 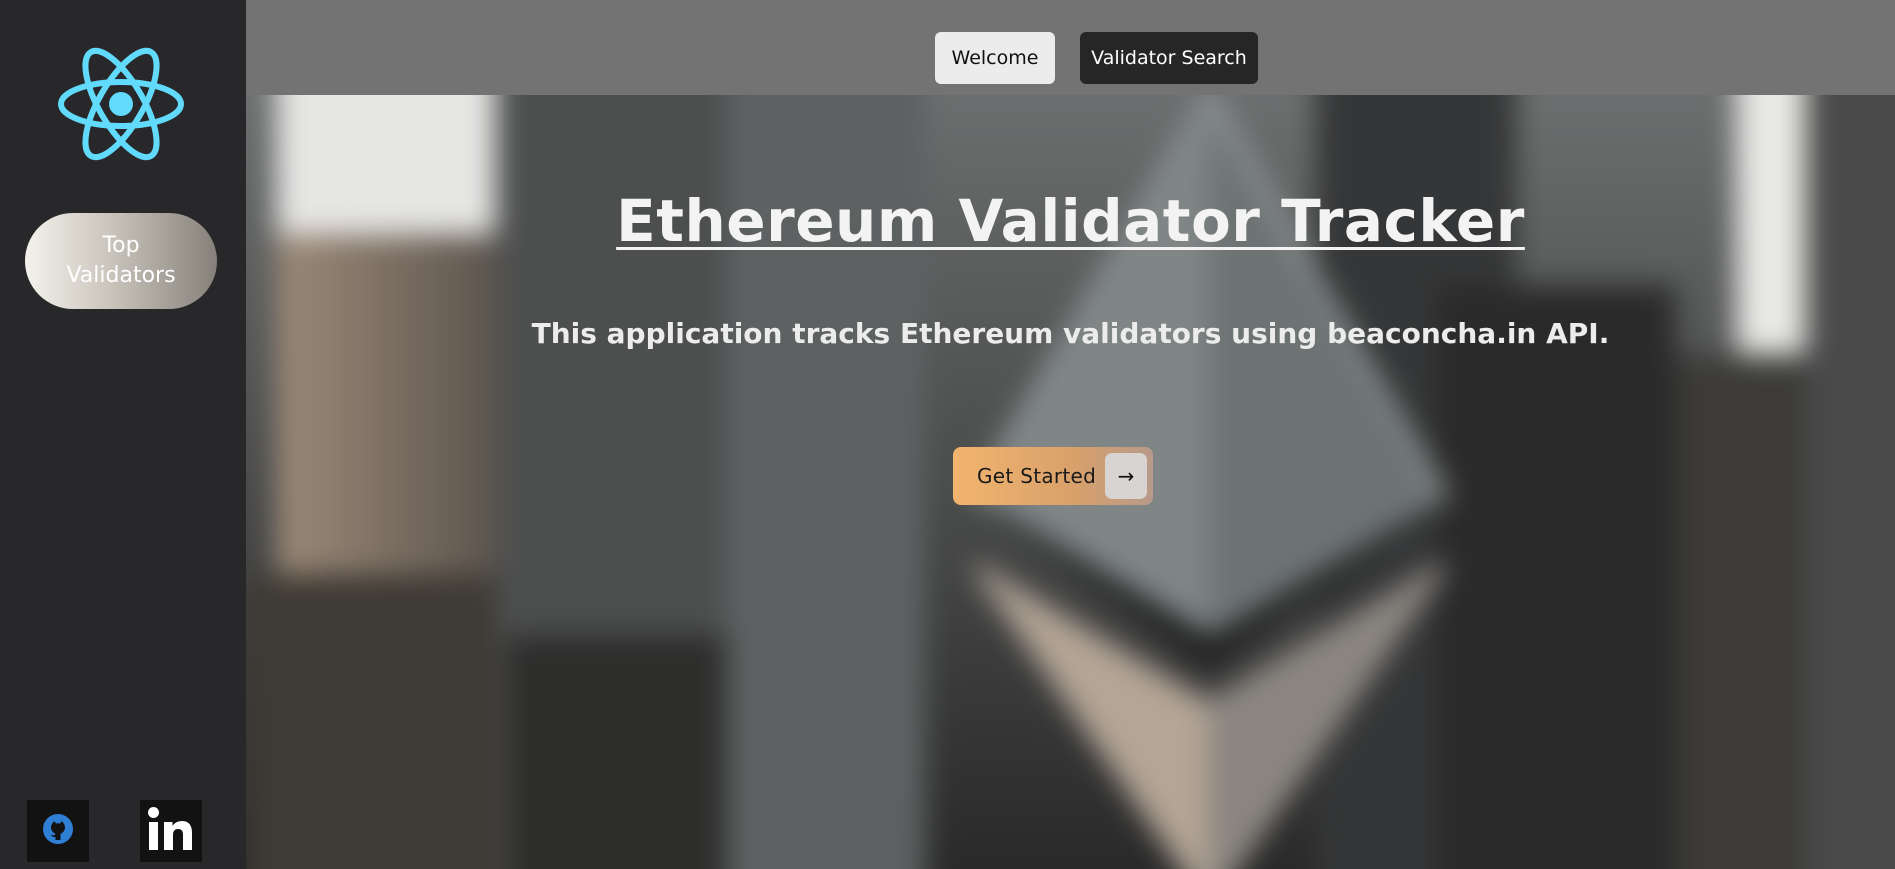 What do you see at coordinates (1070, 221) in the screenshot?
I see `page-title: Ethereum Validator Tracker` at bounding box center [1070, 221].